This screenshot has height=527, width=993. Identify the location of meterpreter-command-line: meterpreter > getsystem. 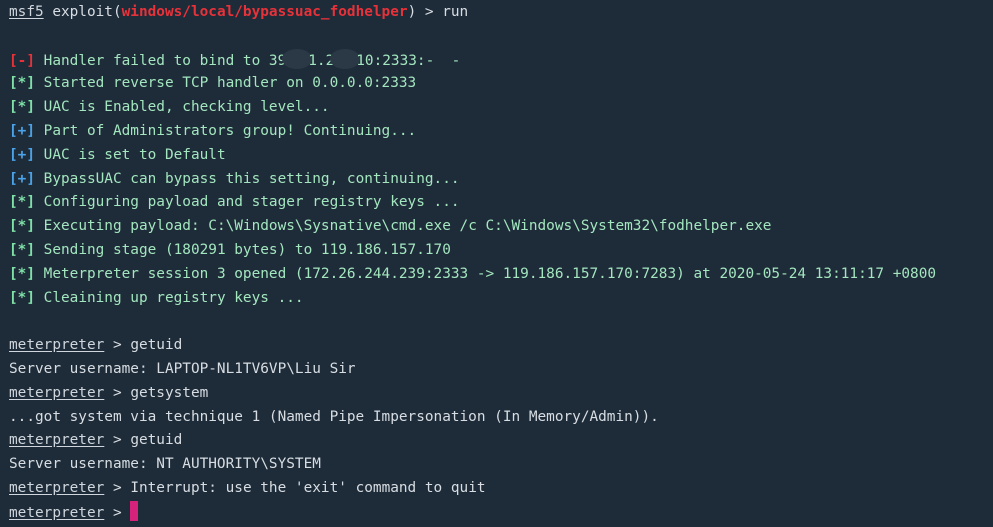
(109, 392).